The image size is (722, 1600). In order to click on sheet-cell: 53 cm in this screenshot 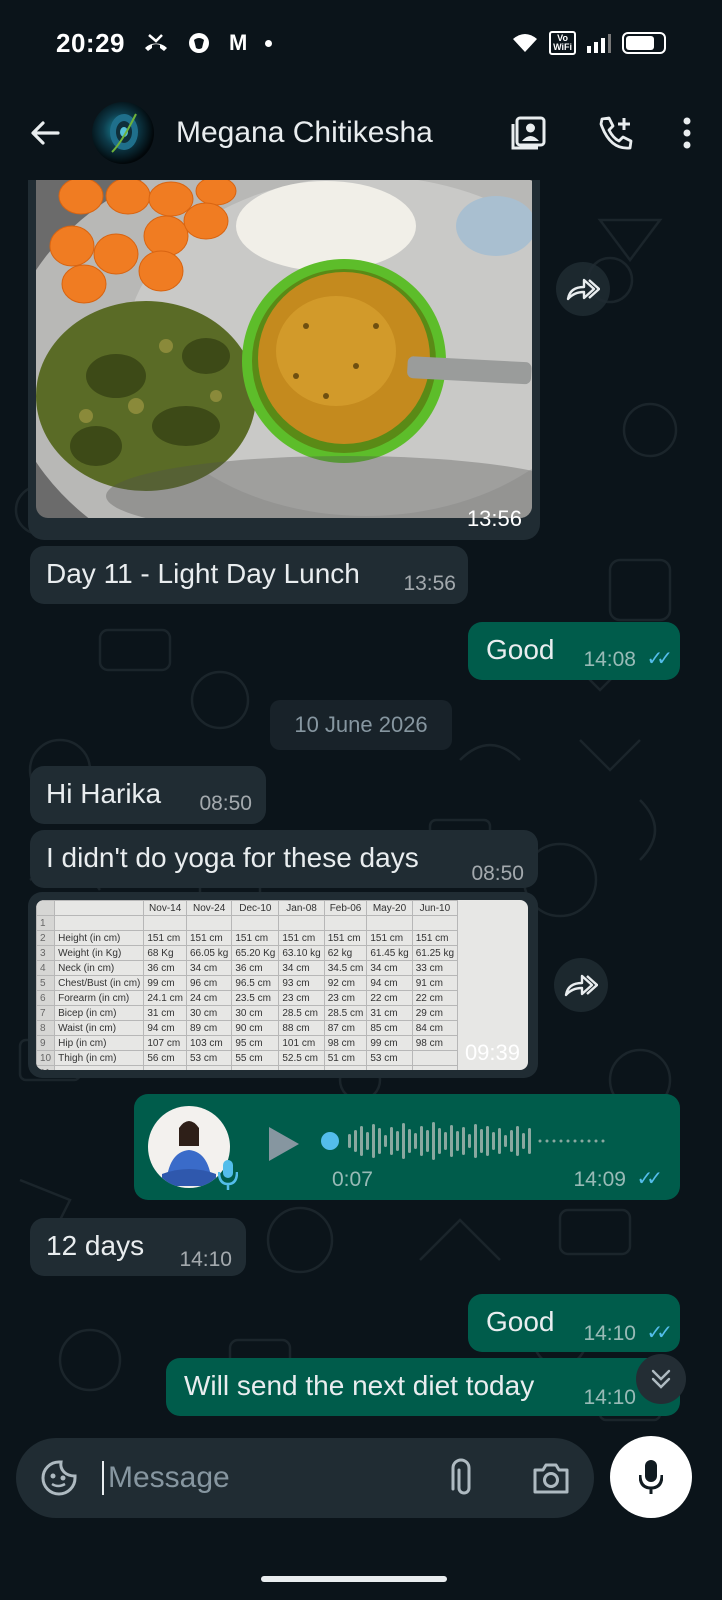, I will do `click(209, 1058)`.